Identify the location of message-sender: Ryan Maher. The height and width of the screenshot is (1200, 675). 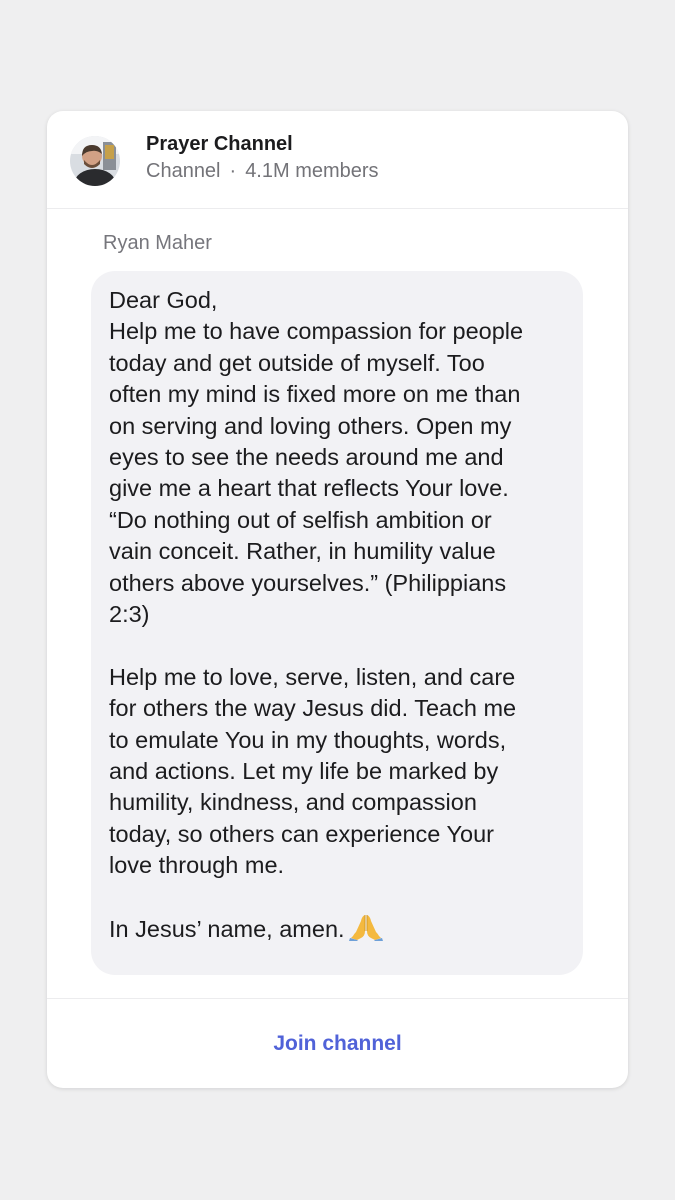
(157, 243).